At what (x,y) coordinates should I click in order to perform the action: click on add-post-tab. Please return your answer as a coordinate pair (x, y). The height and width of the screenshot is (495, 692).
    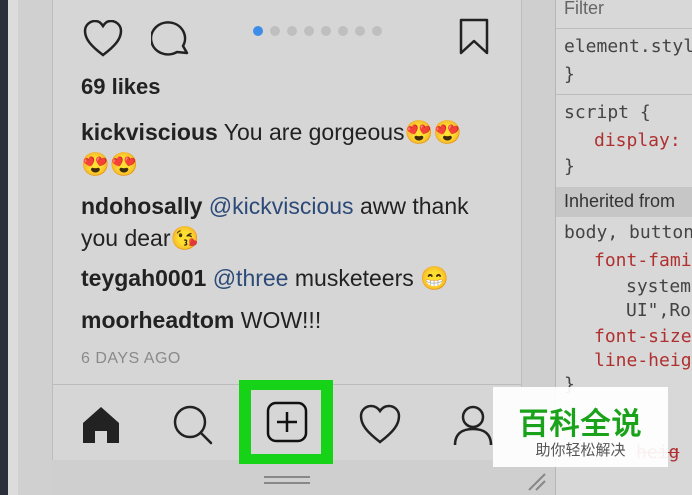
    Looking at the image, I should click on (286, 422).